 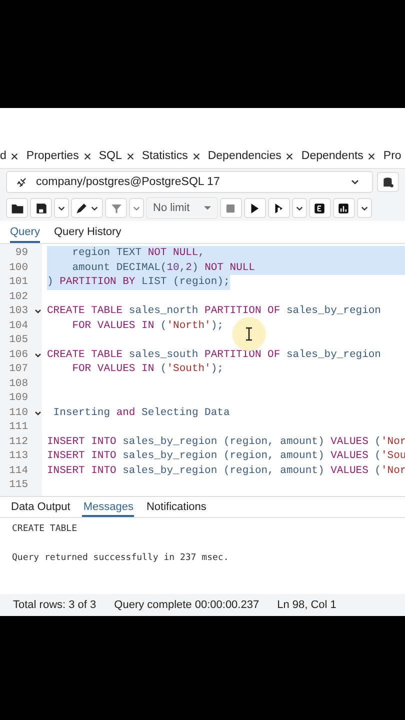 What do you see at coordinates (226, 456) in the screenshot?
I see `code-line: INSERT INTO sales_by_region (region, amount) VALUES ('Sou` at bounding box center [226, 456].